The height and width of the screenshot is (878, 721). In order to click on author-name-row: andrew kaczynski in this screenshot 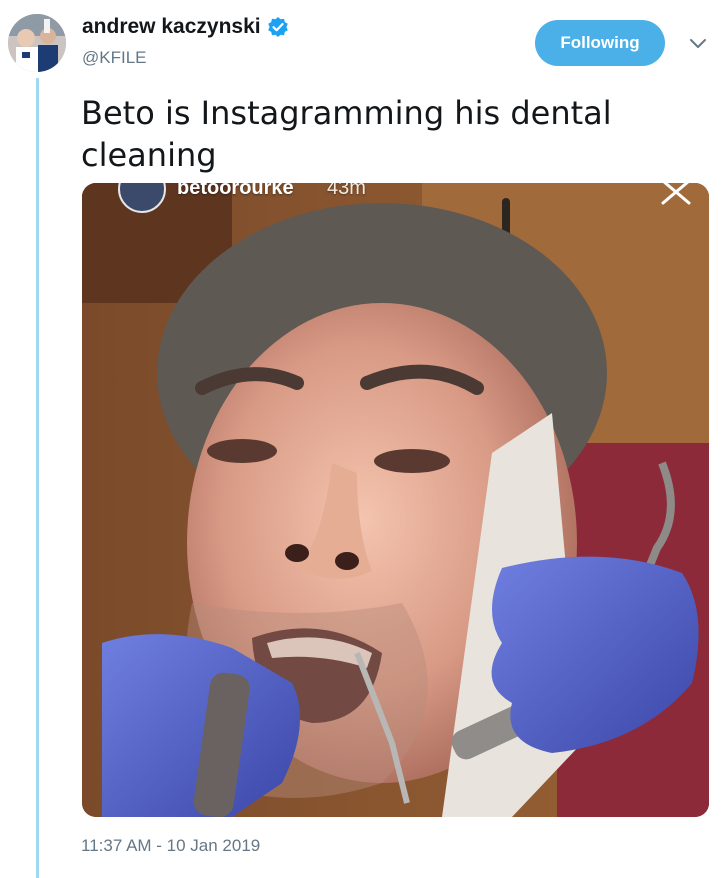, I will do `click(185, 27)`.